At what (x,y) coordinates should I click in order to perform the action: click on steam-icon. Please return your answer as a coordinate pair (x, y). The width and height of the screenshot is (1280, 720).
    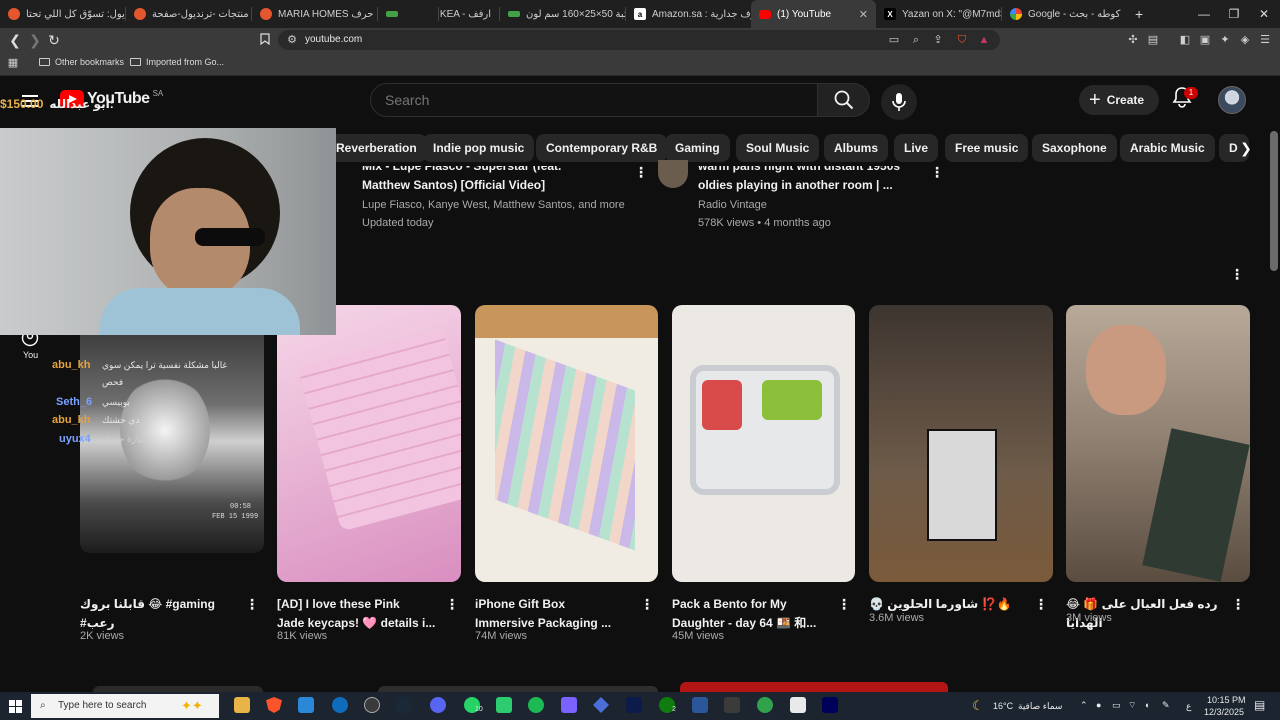
    Looking at the image, I should click on (404, 705).